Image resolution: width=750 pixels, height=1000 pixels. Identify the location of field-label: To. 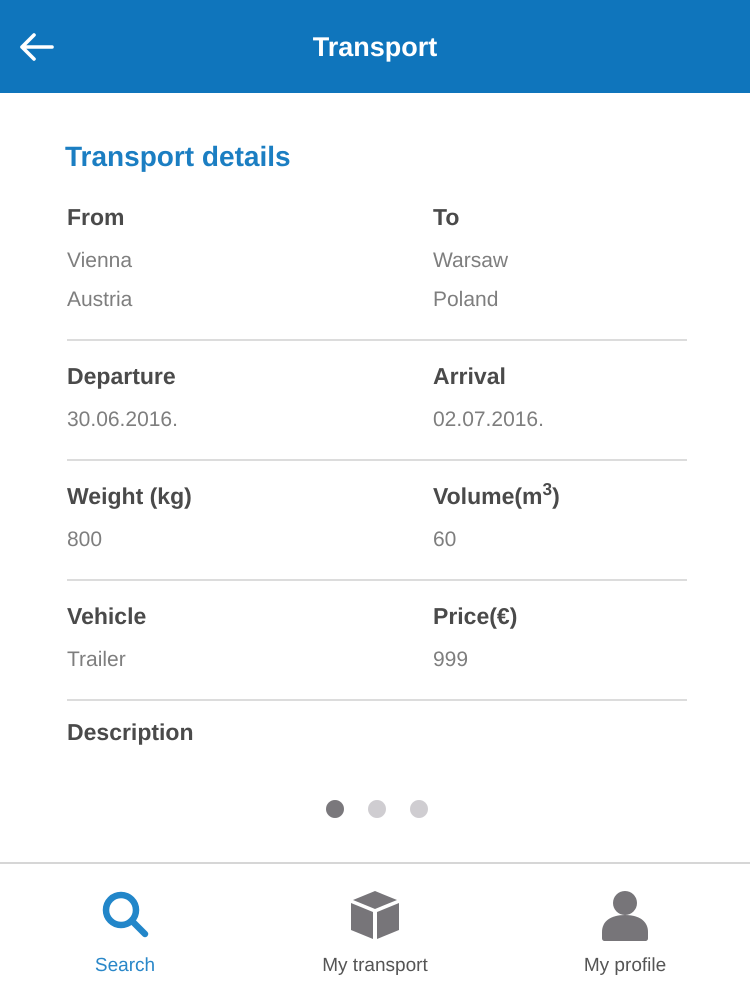
(446, 217).